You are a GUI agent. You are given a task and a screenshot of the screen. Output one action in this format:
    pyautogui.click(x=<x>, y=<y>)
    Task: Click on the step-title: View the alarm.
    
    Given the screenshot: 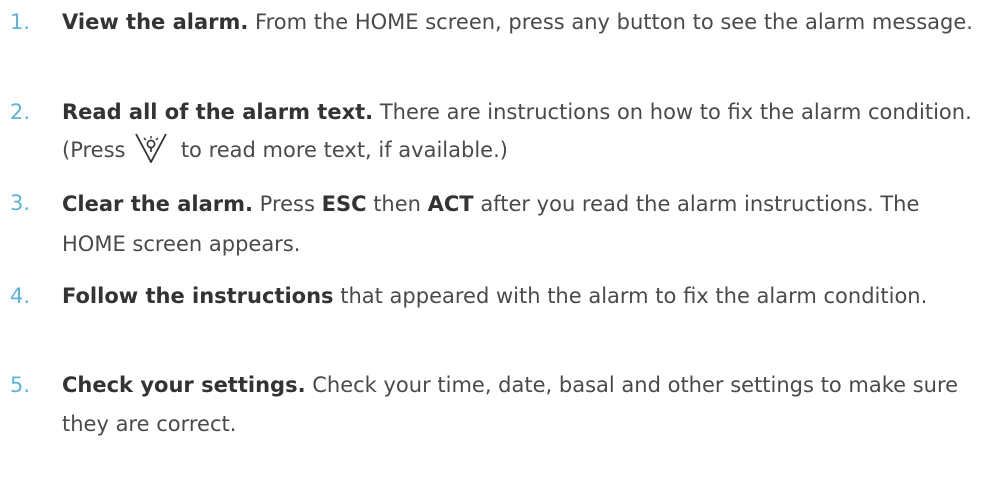 What is the action you would take?
    pyautogui.click(x=155, y=22)
    